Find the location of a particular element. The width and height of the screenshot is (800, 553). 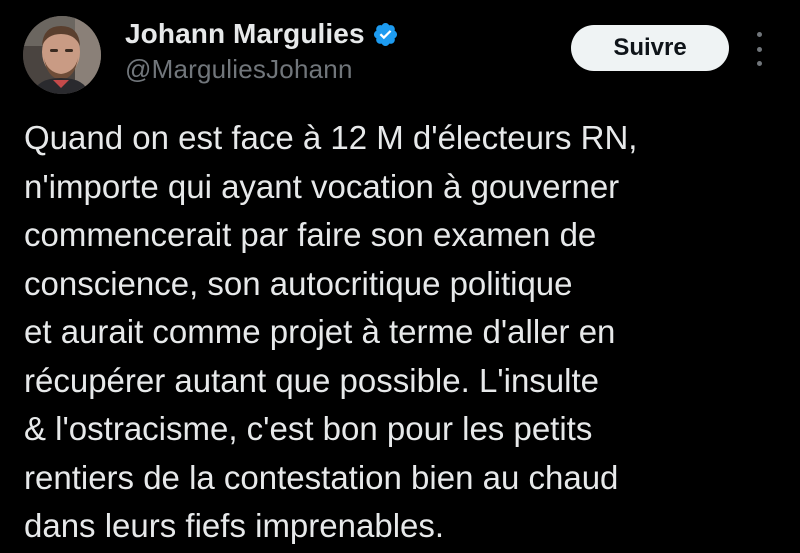

verified-badge-icon is located at coordinates (385, 34).